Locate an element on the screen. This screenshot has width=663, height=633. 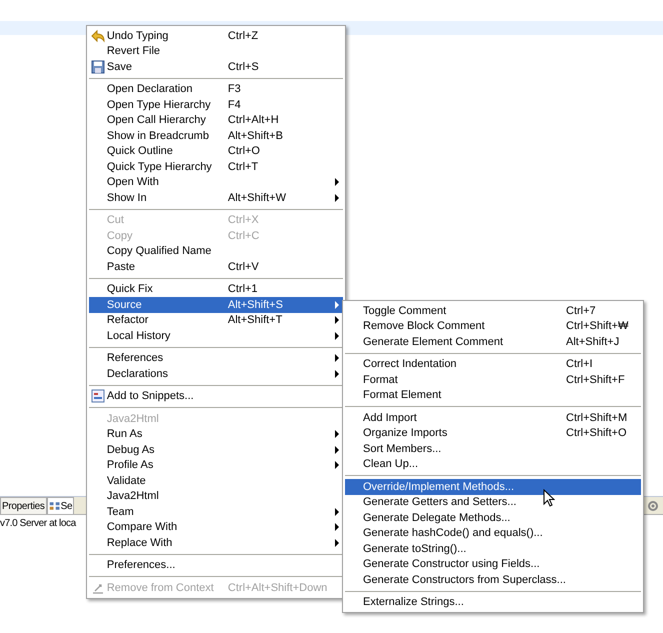
menu-item: Declarations is located at coordinates (216, 374).